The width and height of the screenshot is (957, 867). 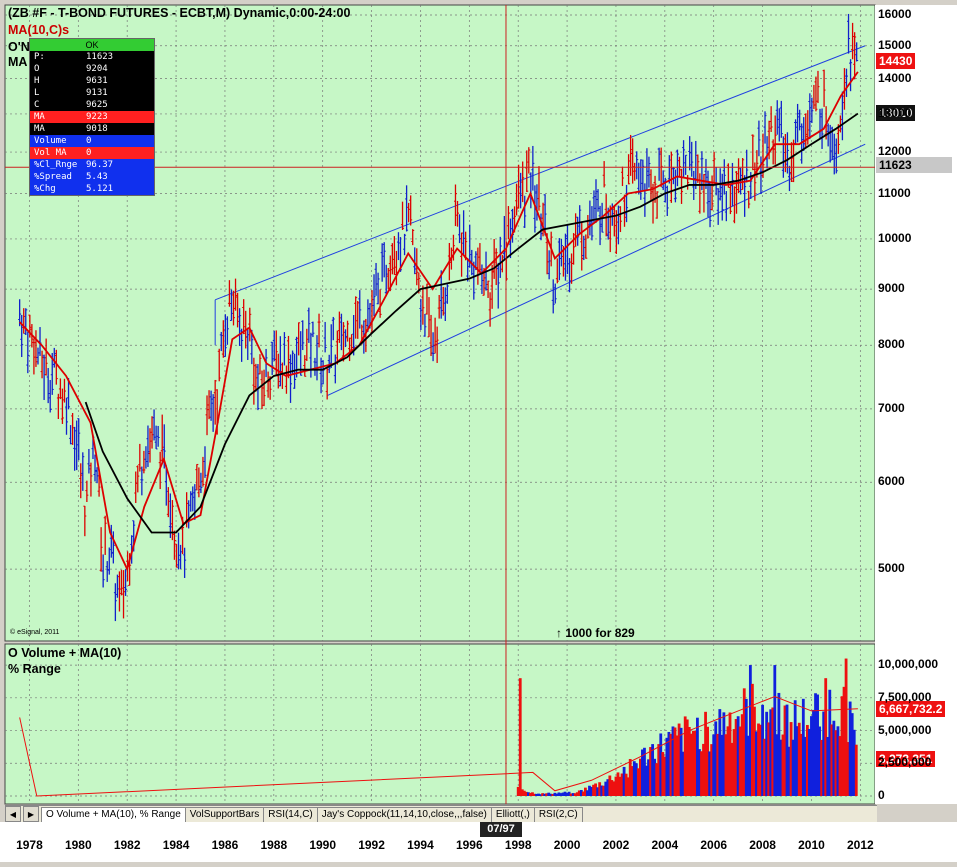 I want to click on study-tab: Elliott(,), so click(x=512, y=814).